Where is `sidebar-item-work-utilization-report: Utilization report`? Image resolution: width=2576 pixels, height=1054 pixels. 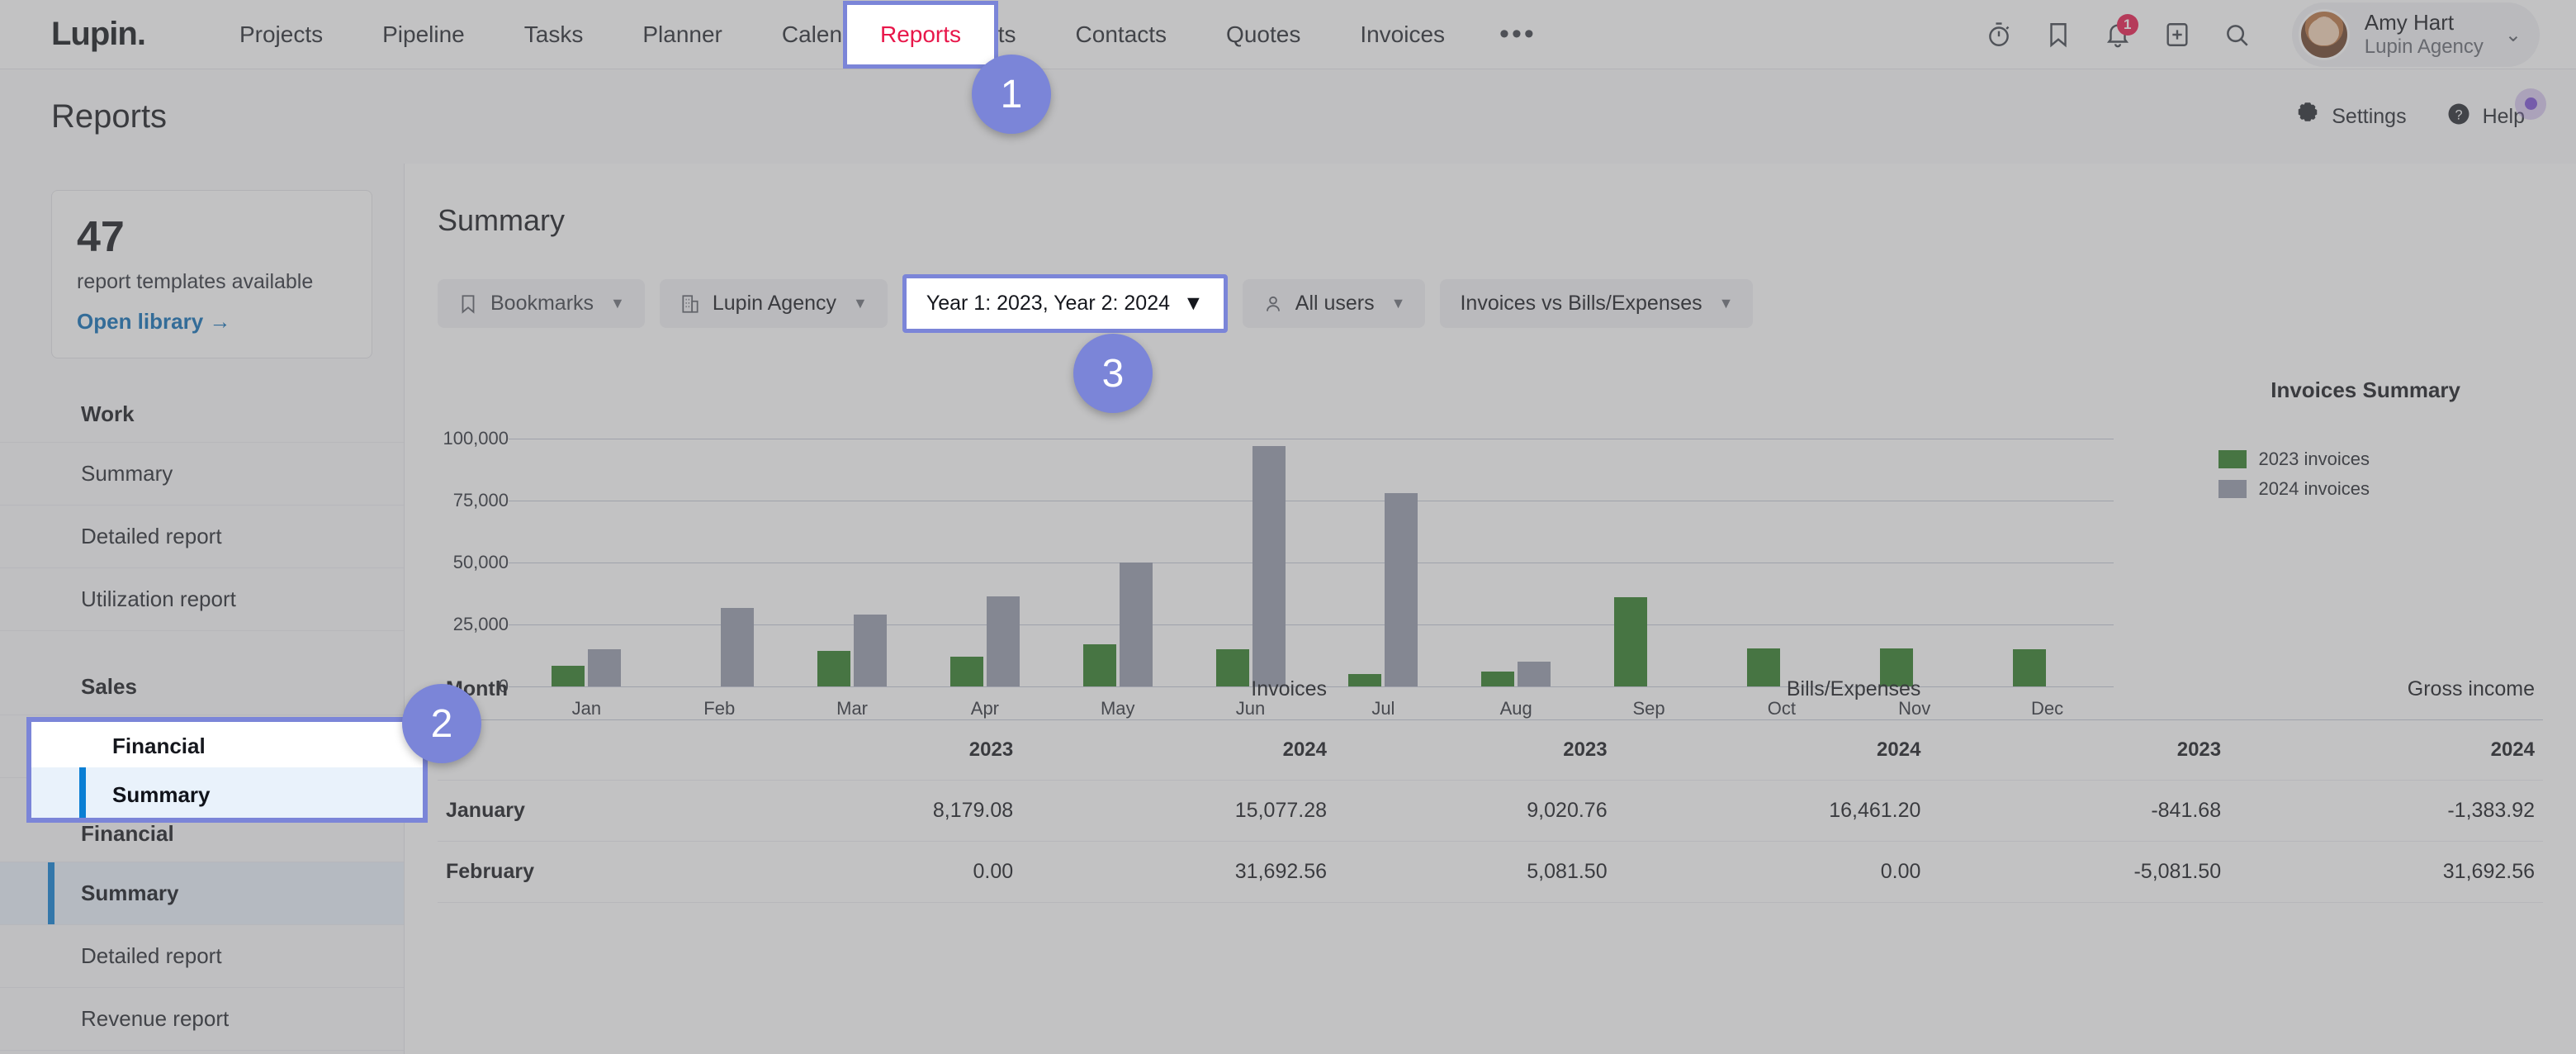
sidebar-item-work-utilization-report: Utilization report is located at coordinates (202, 599).